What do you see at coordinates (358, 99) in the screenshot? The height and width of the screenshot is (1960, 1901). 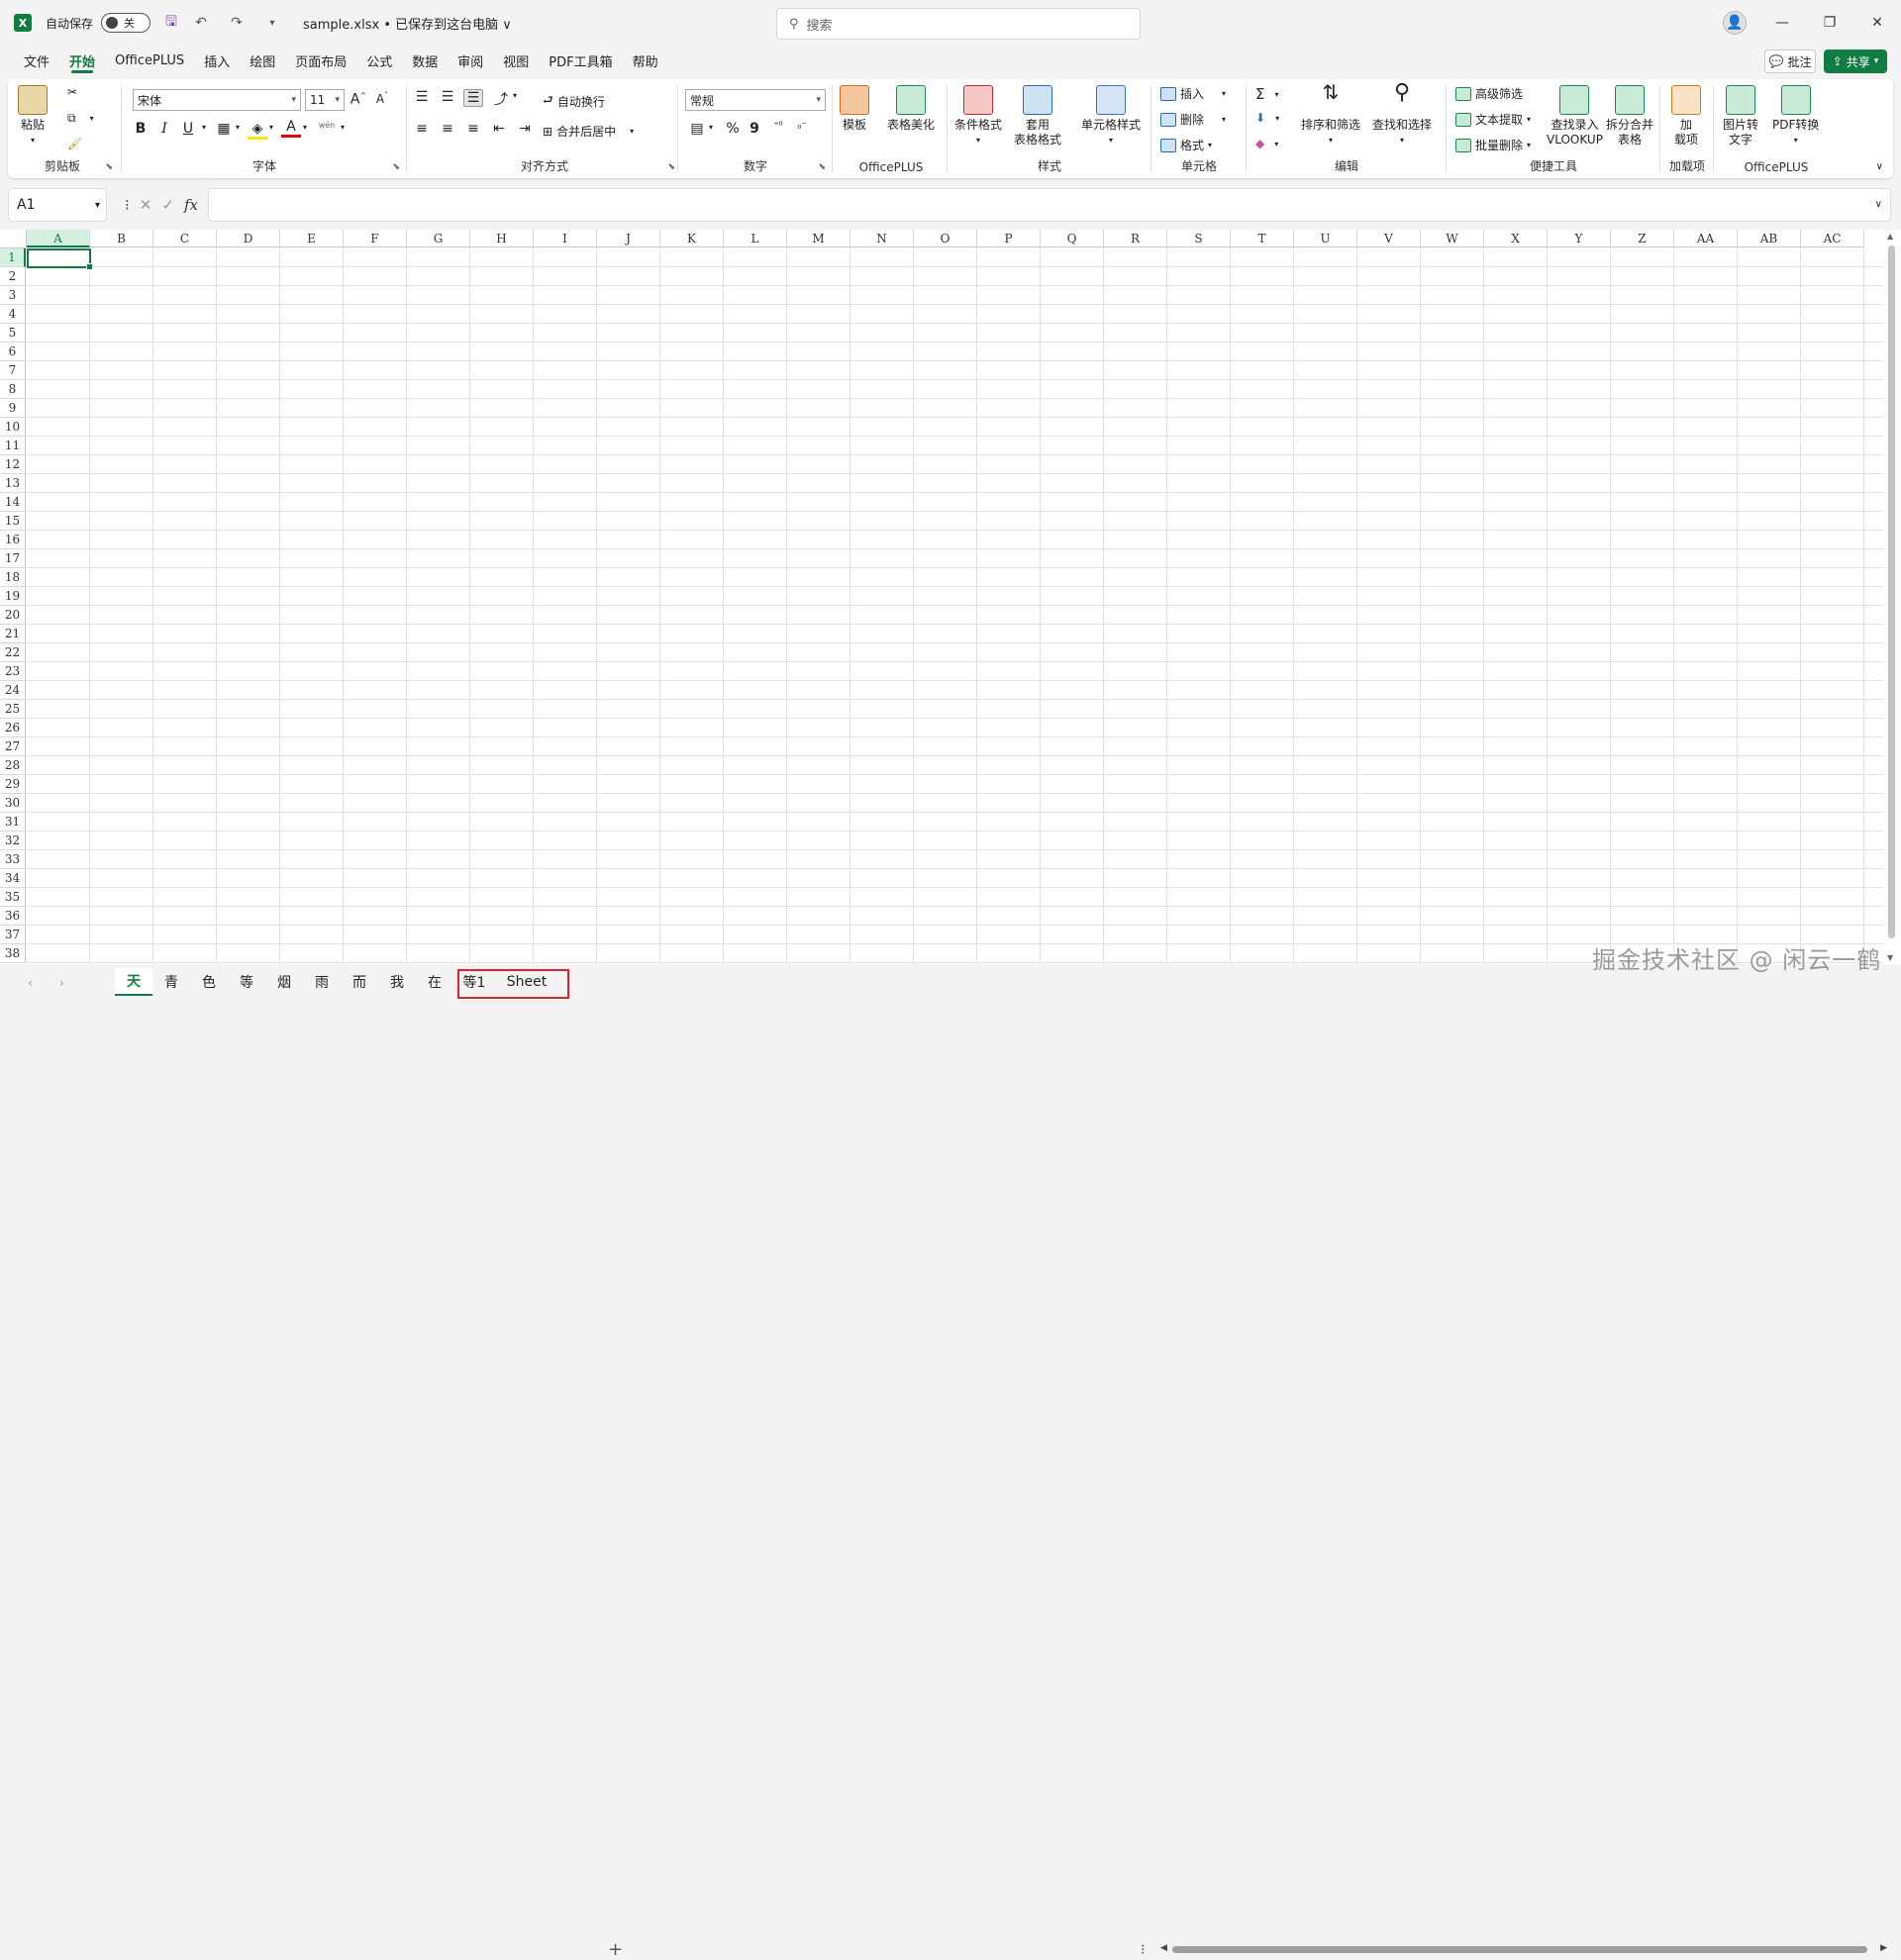 I see `grow-font-button: A^` at bounding box center [358, 99].